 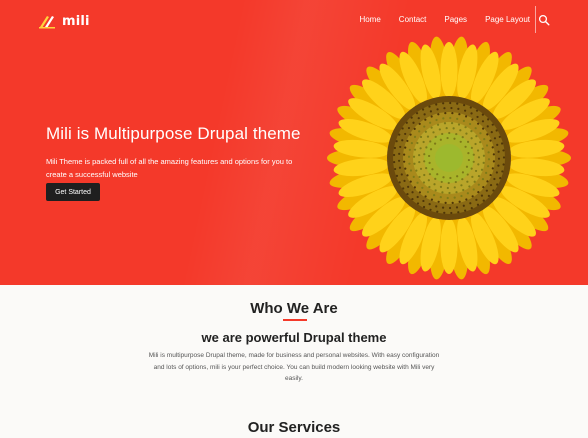 What do you see at coordinates (369, 20) in the screenshot?
I see `nav-home: Home` at bounding box center [369, 20].